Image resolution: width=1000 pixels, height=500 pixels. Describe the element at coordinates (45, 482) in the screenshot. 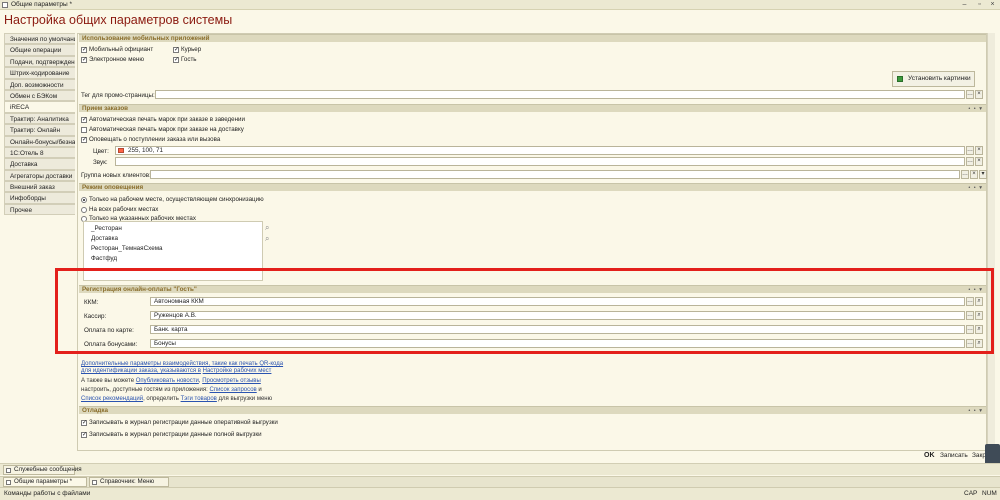

I see `taskbar-item-general-params: Общие параметры *` at that location.